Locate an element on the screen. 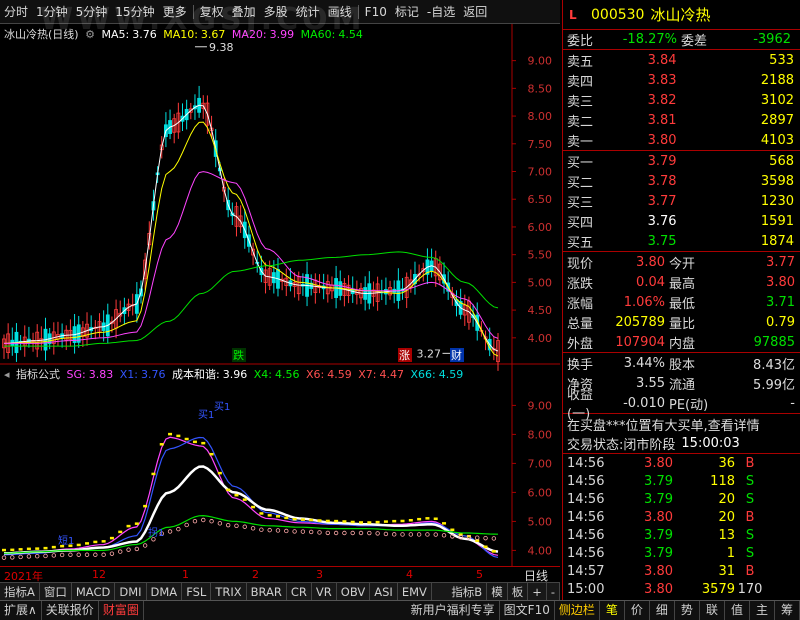 Image resolution: width=800 pixels, height=620 pixels. order-row: 卖五 3.84 533 is located at coordinates (681, 60).